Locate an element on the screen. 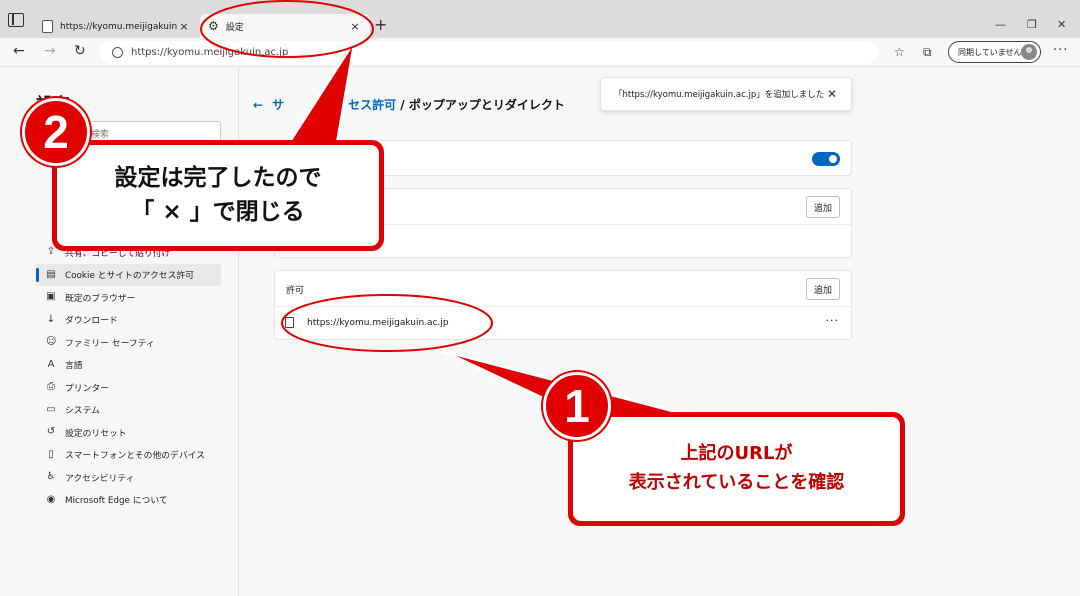 Image resolution: width=1080 pixels, height=596 pixels. gear-icon: ⚙ is located at coordinates (213, 26).